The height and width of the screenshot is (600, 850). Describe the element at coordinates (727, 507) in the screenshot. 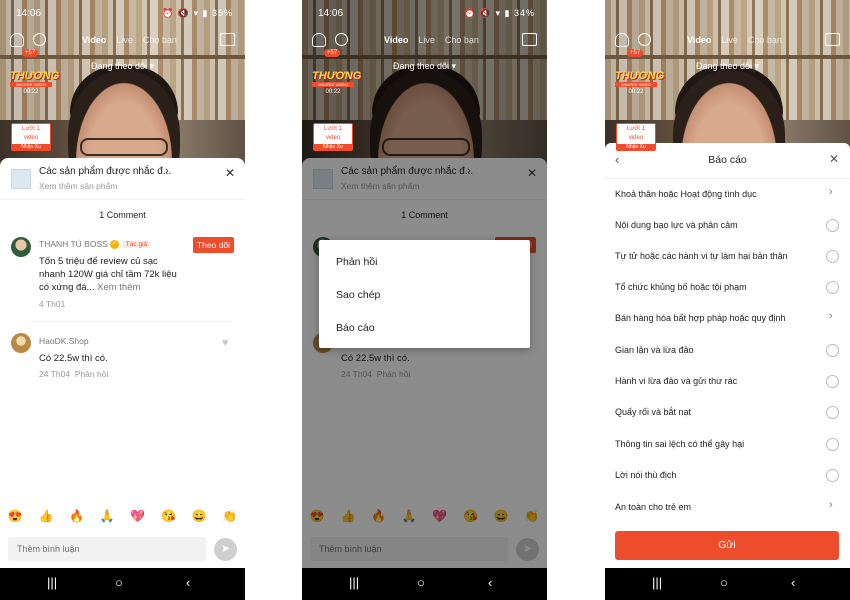

I see `report-reason-child-safety: An toàn cho trẻ em ›` at that location.